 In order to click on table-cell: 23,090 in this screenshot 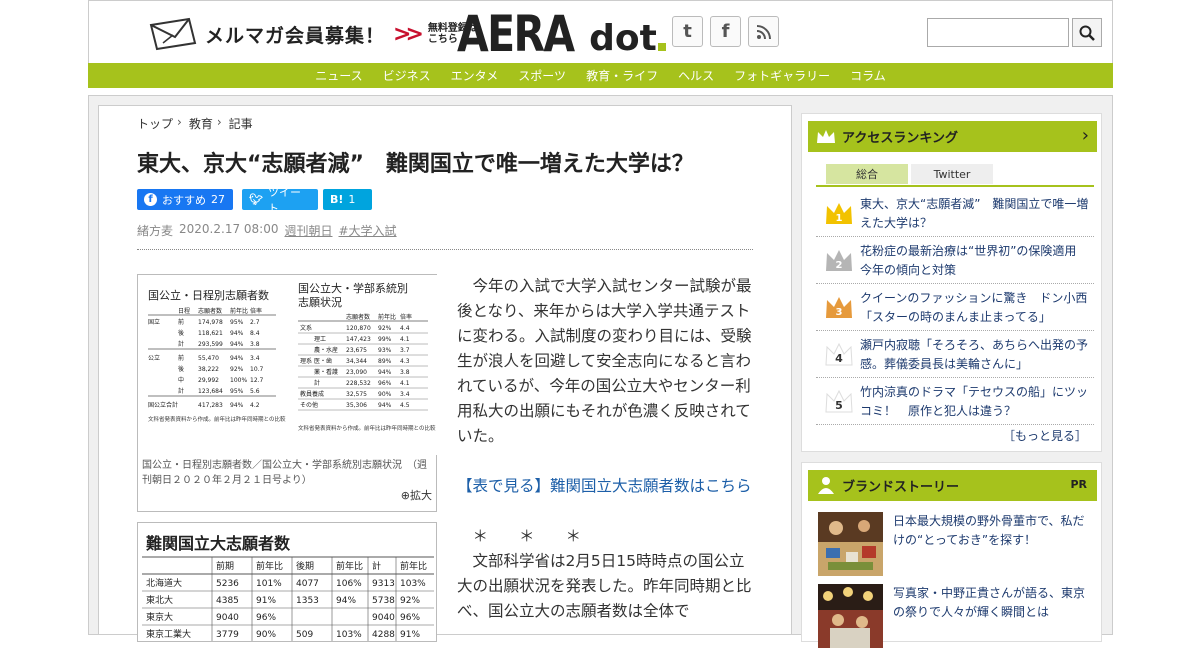, I will do `click(356, 372)`.